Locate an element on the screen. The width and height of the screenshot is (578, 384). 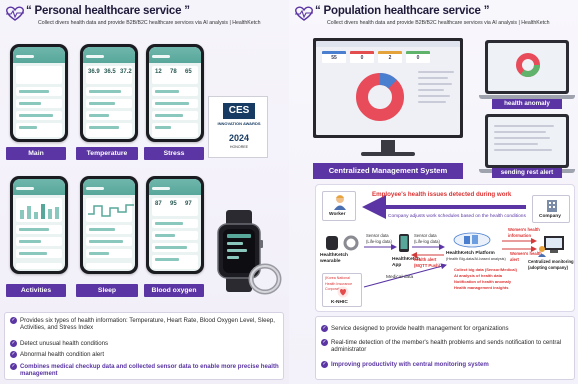
activity-bars-icon is located at coordinates (39, 211).